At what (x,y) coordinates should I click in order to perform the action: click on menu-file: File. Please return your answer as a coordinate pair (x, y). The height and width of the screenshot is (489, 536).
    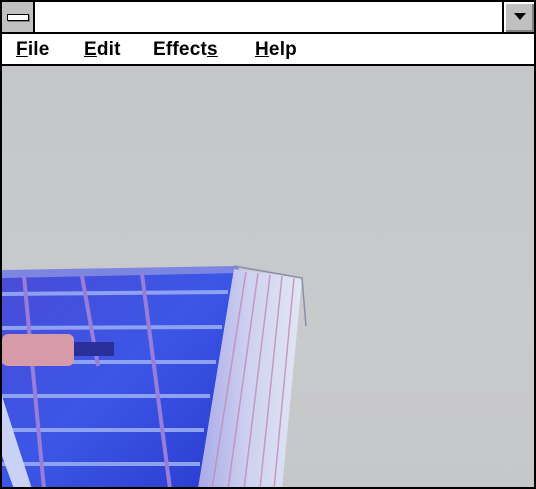
    Looking at the image, I should click on (33, 50).